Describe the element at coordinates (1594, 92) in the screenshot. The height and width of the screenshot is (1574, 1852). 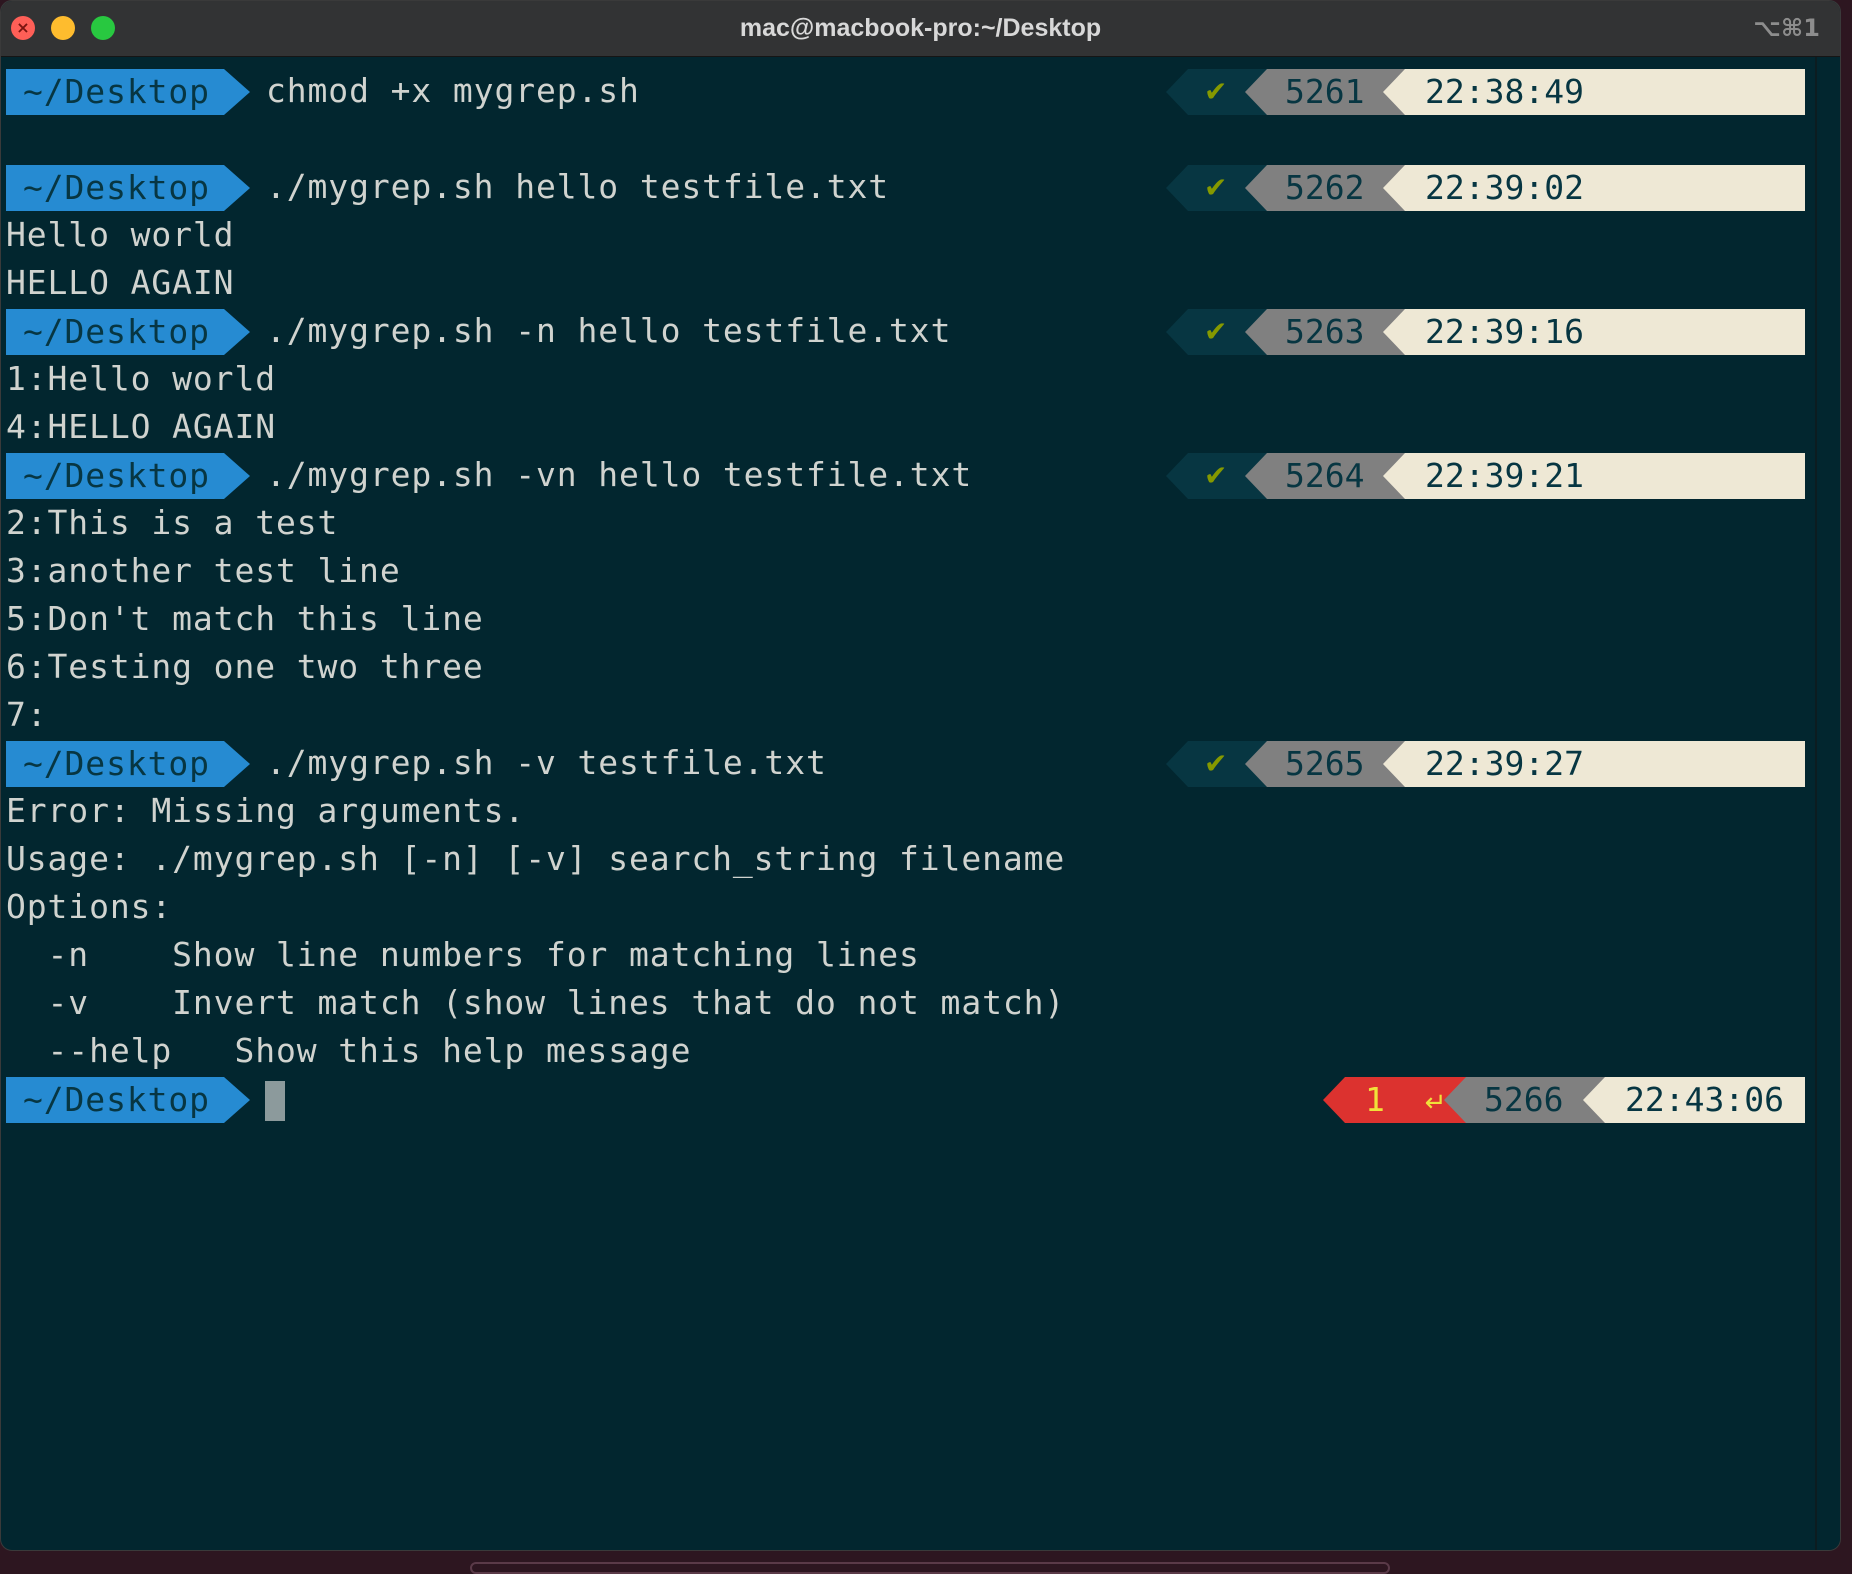
I see `timestamp: 22:38:49` at that location.